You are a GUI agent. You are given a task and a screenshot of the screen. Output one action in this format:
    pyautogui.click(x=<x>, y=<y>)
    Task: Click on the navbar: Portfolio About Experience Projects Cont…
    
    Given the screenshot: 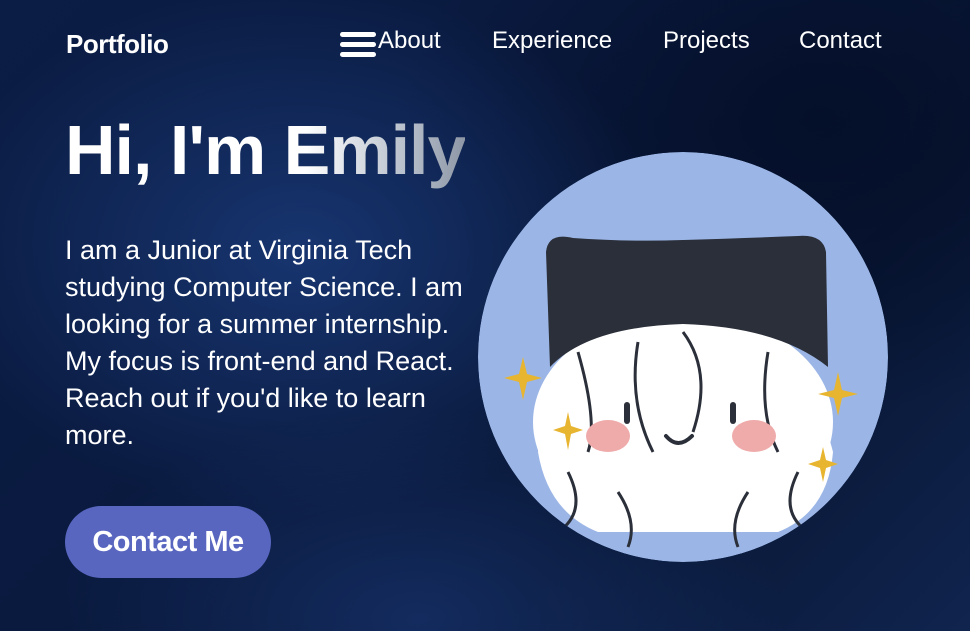 What is the action you would take?
    pyautogui.click(x=485, y=45)
    